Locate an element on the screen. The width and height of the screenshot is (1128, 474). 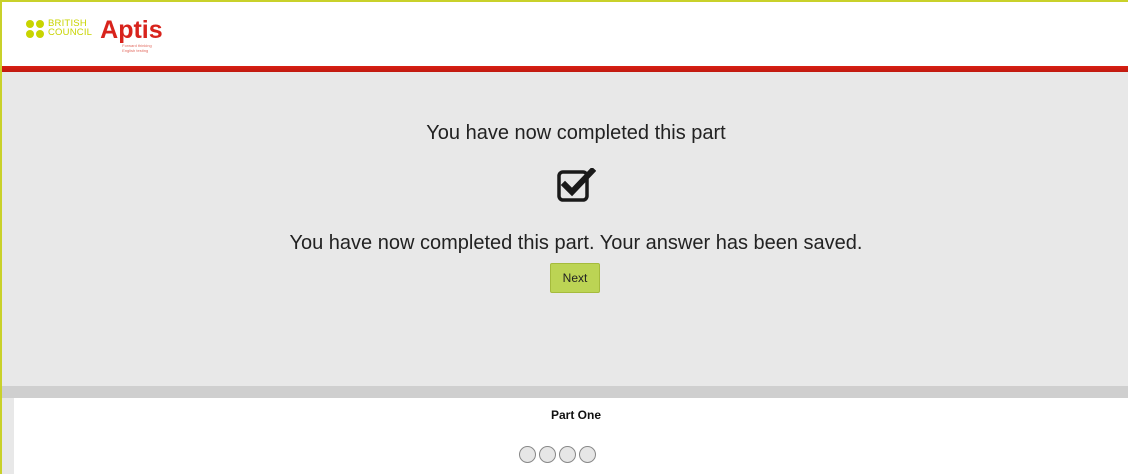
checked-box-icon is located at coordinates (576, 185).